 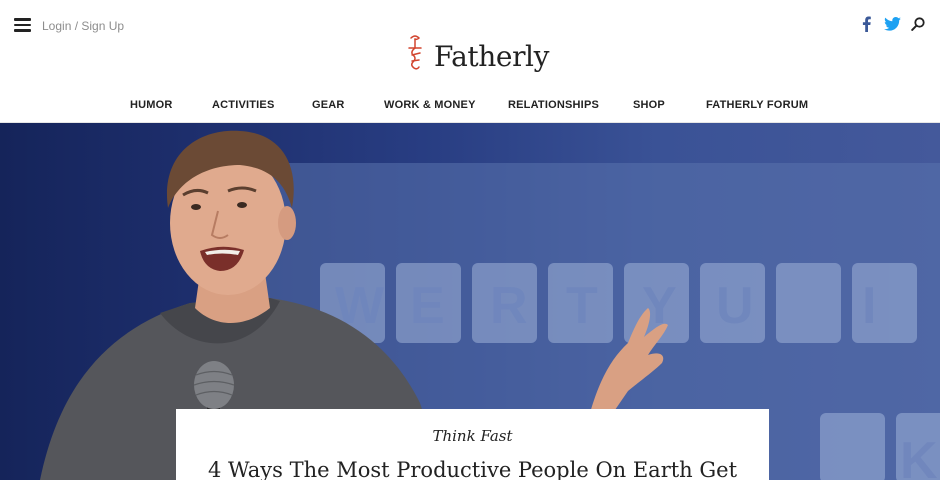 What do you see at coordinates (243, 105) in the screenshot?
I see `nav-item-activities: ACTIVITIES` at bounding box center [243, 105].